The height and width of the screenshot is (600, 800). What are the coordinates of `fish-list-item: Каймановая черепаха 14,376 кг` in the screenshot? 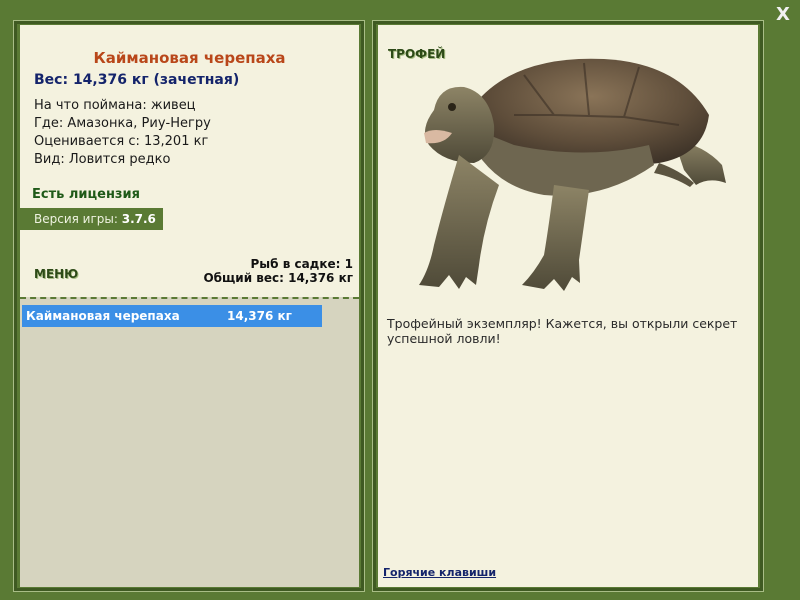 It's located at (172, 316).